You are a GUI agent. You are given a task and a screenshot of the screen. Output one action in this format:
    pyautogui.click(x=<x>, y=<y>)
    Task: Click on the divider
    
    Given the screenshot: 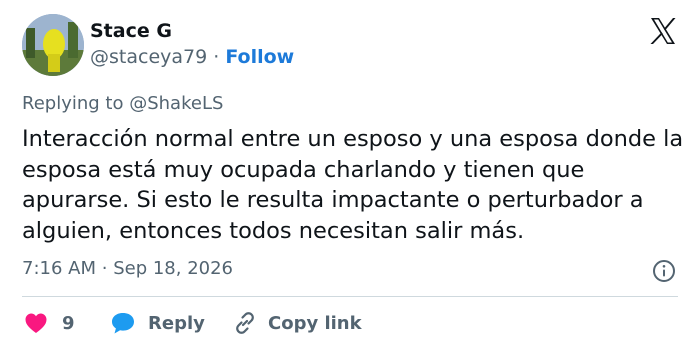 What is the action you would take?
    pyautogui.click(x=350, y=296)
    